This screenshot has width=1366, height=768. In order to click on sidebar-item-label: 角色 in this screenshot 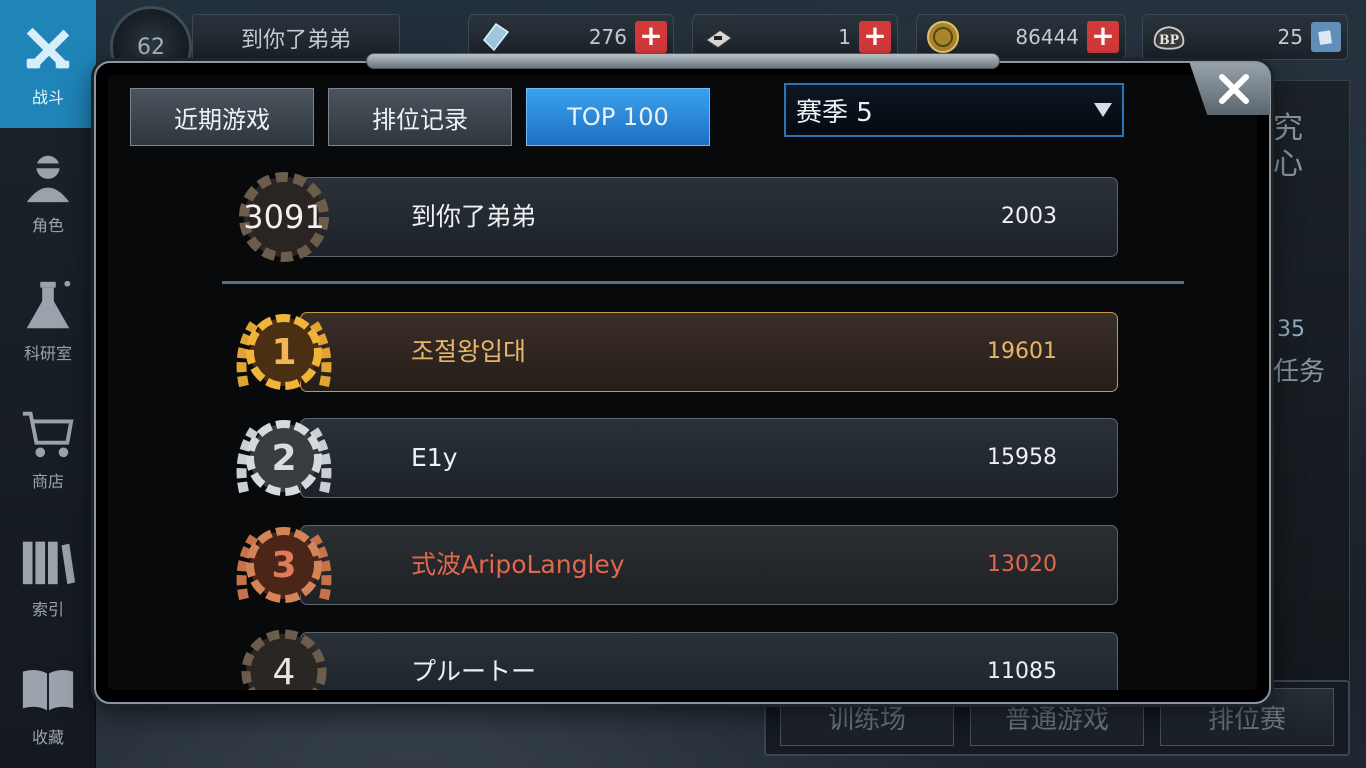, I will do `click(47, 225)`.